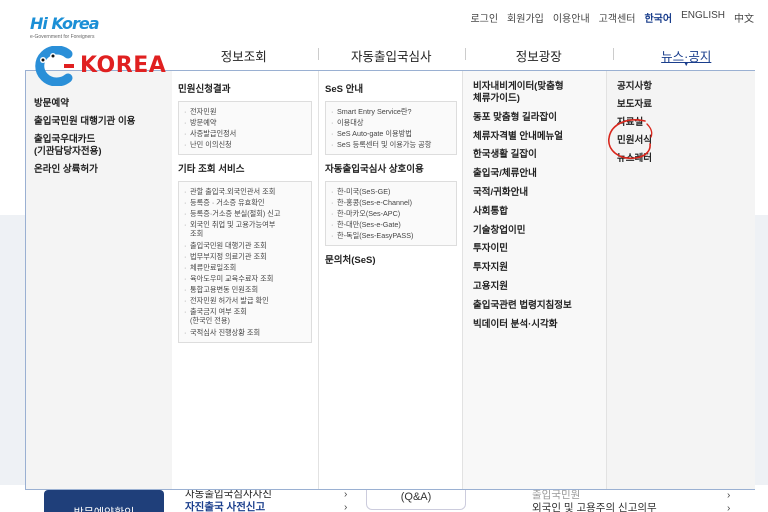 The height and width of the screenshot is (512, 768). I want to click on menu-link: 한국생활 길잡이, so click(522, 155).